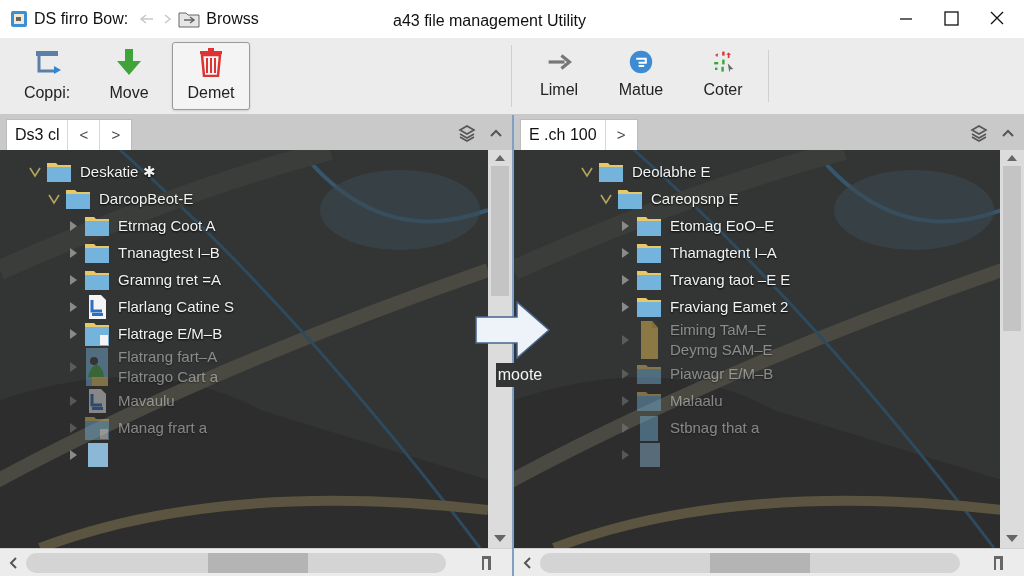 The width and height of the screenshot is (1024, 576). Describe the element at coordinates (729, 306) in the screenshot. I see `tree-item-label: Fraviang Eamet 2` at that location.